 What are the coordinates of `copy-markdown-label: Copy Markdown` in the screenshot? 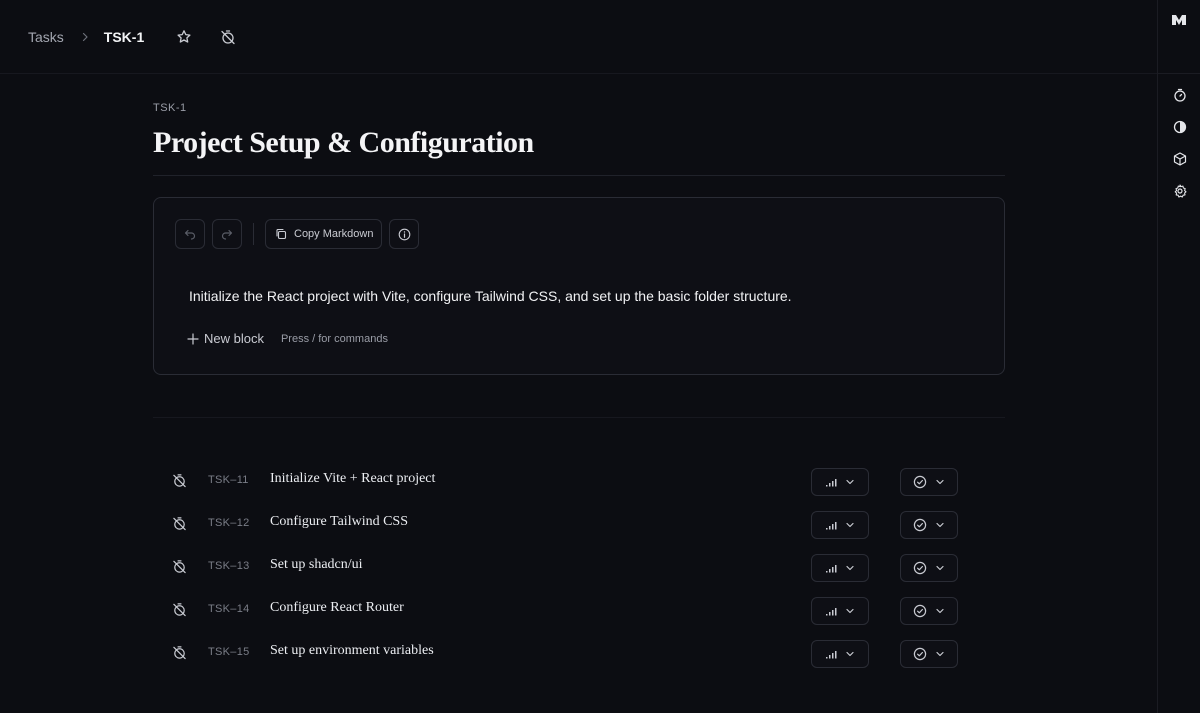 It's located at (334, 234).